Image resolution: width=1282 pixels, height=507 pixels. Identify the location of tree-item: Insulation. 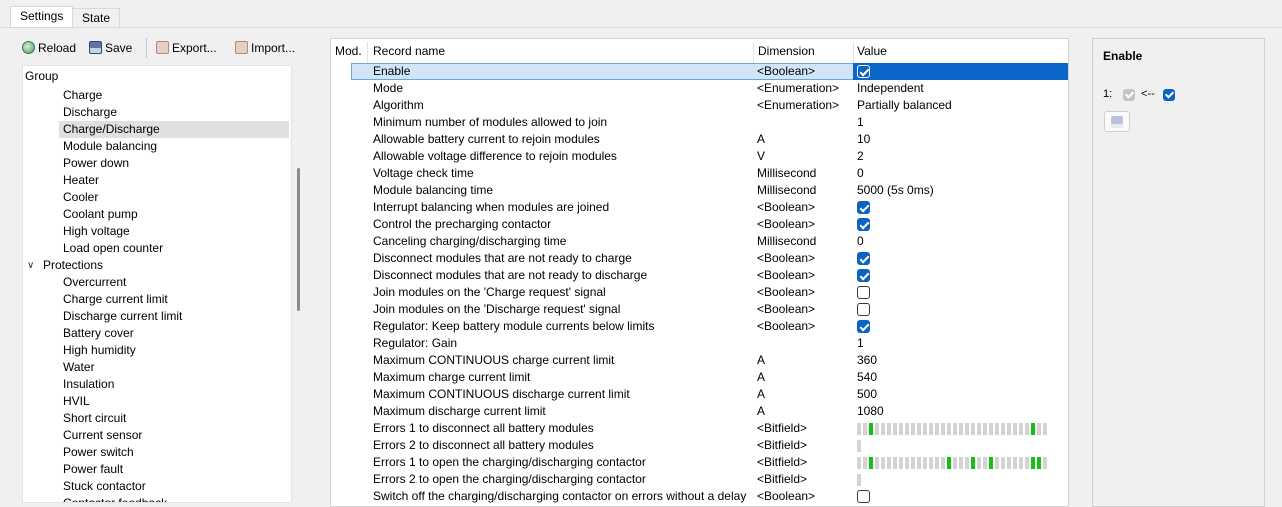
(86, 384).